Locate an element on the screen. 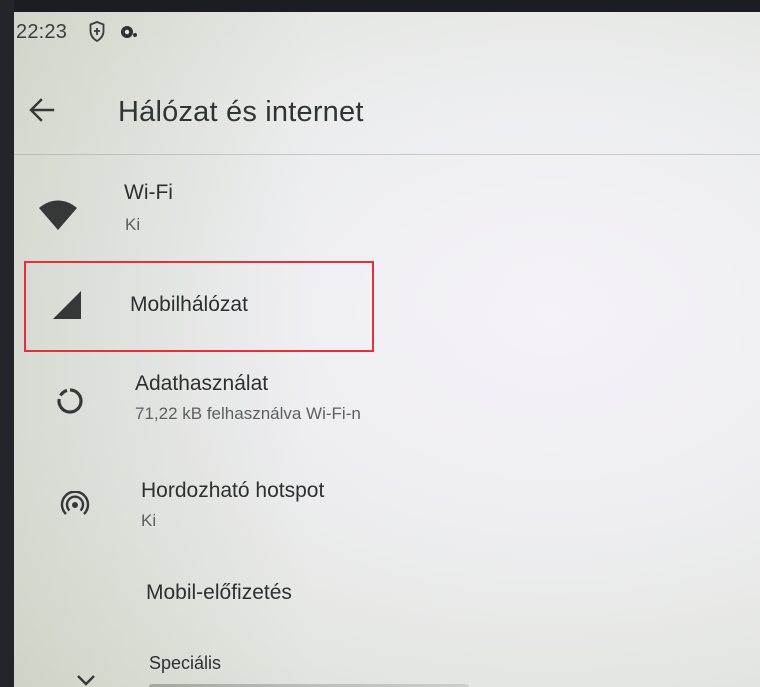  wifi-icon is located at coordinates (58, 215).